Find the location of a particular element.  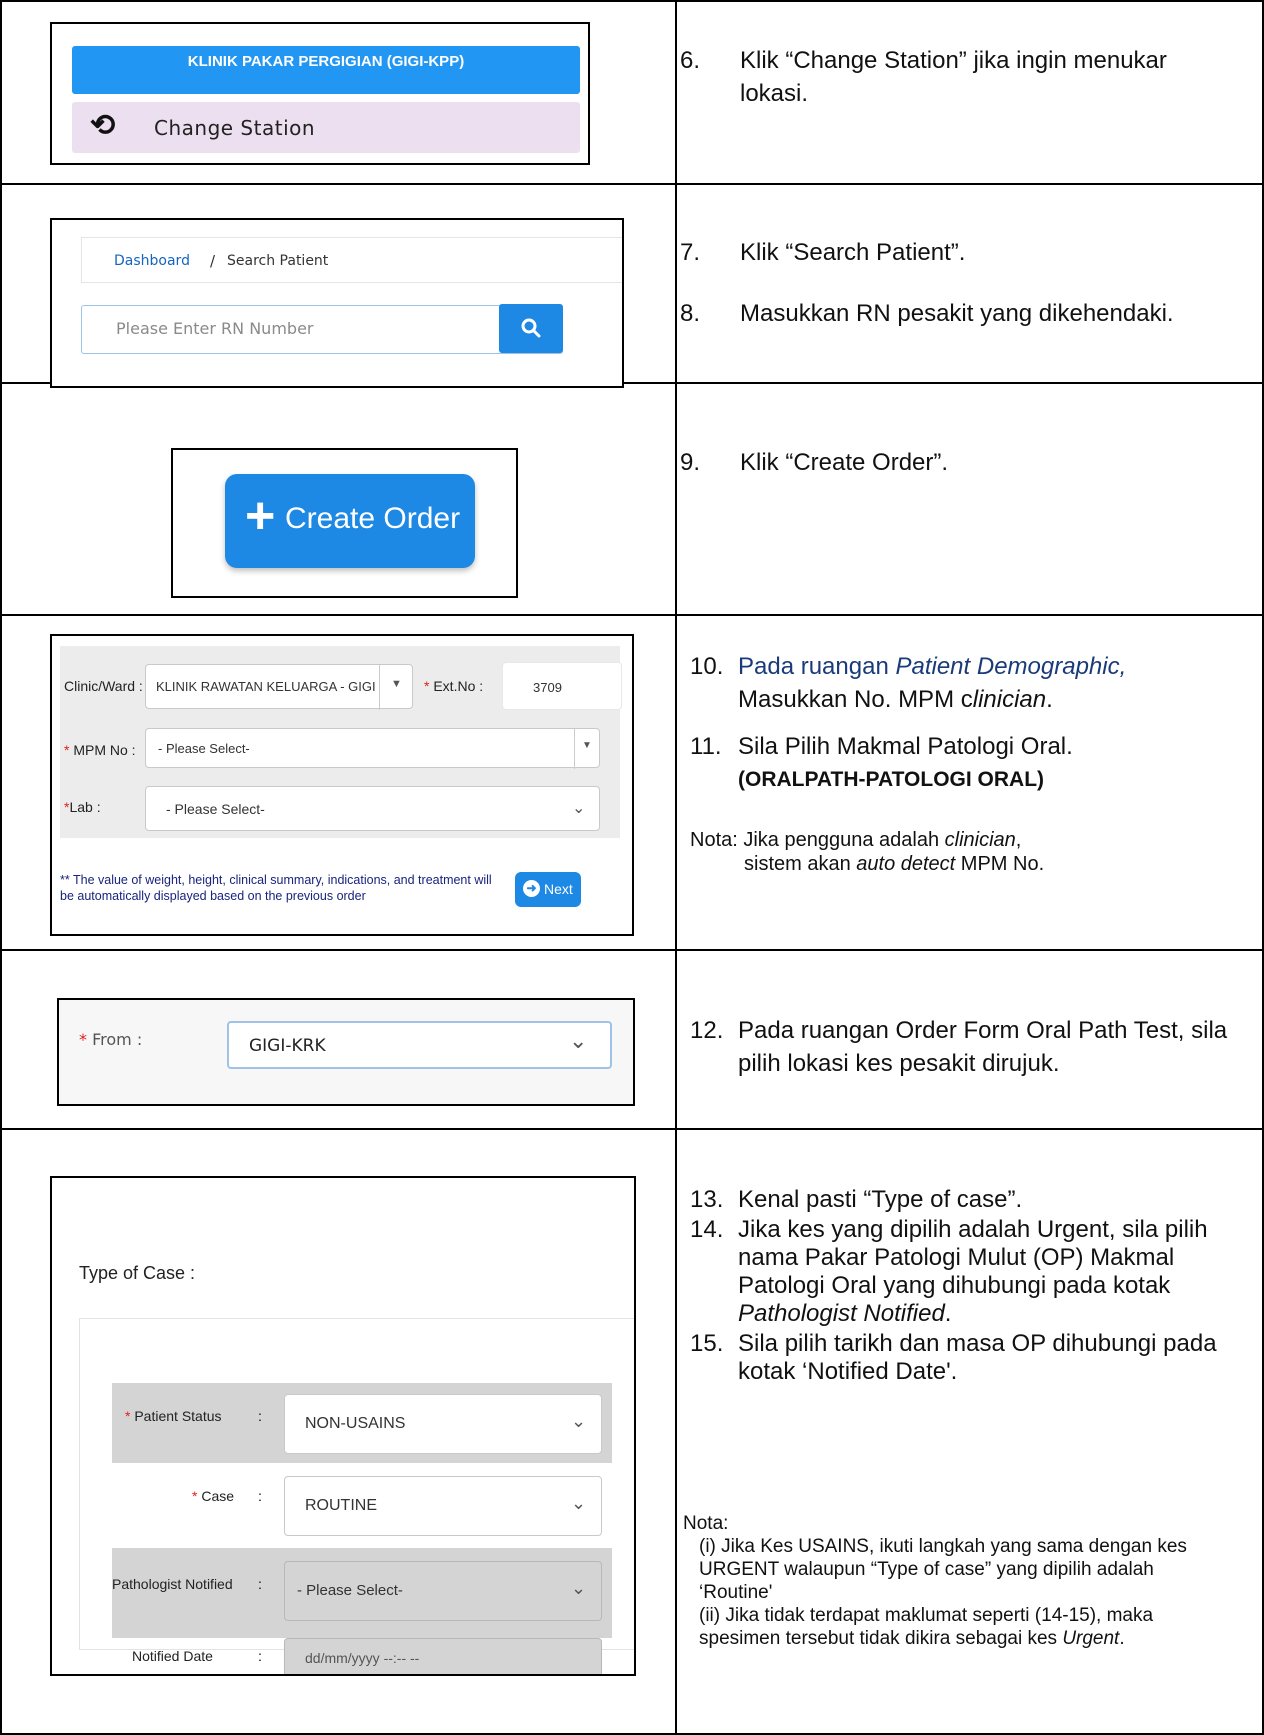

notified-date-value: dd/mm/yyyy --:-- -- is located at coordinates (362, 1658).